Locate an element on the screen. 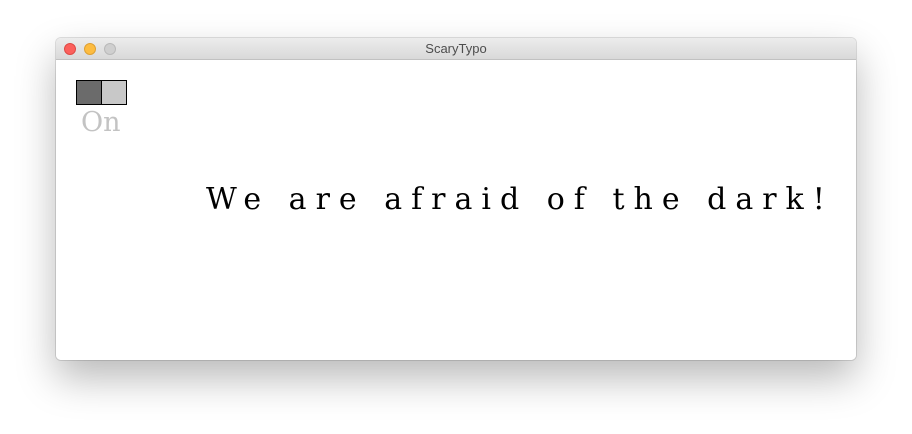 The width and height of the screenshot is (912, 434). title-bar: ScaryTypo is located at coordinates (456, 49).